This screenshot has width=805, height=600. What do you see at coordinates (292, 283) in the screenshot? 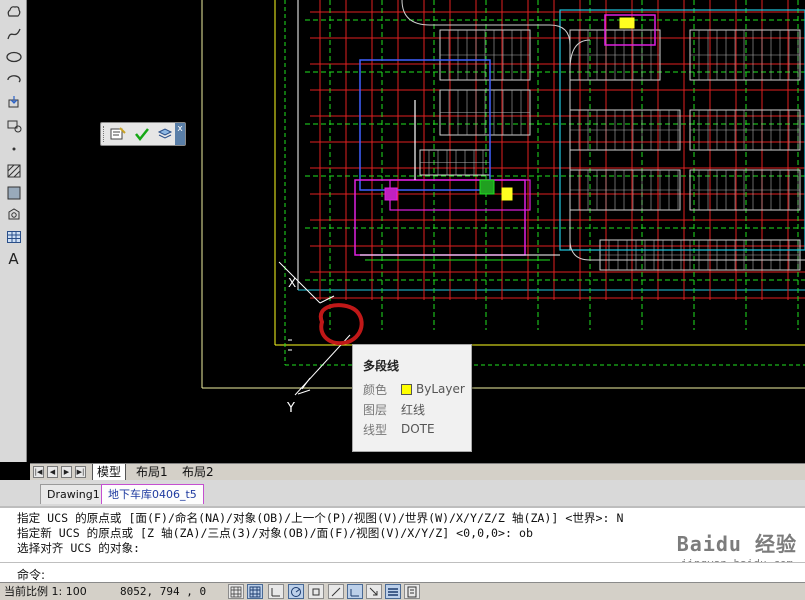
I see `ucs-x-label: X` at bounding box center [292, 283].